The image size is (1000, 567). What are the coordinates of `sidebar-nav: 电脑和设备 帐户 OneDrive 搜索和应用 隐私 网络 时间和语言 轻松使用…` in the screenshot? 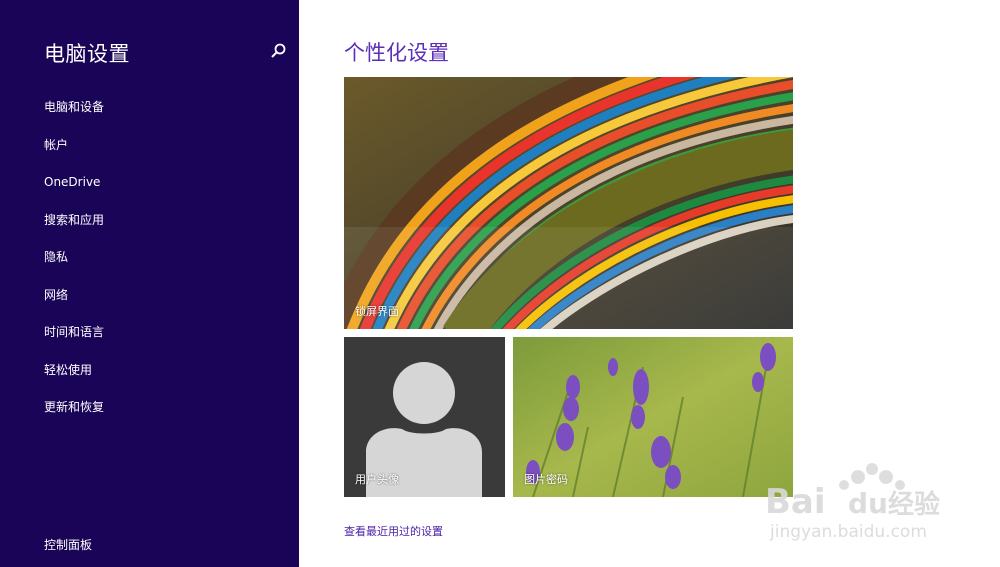 It's located at (74, 265).